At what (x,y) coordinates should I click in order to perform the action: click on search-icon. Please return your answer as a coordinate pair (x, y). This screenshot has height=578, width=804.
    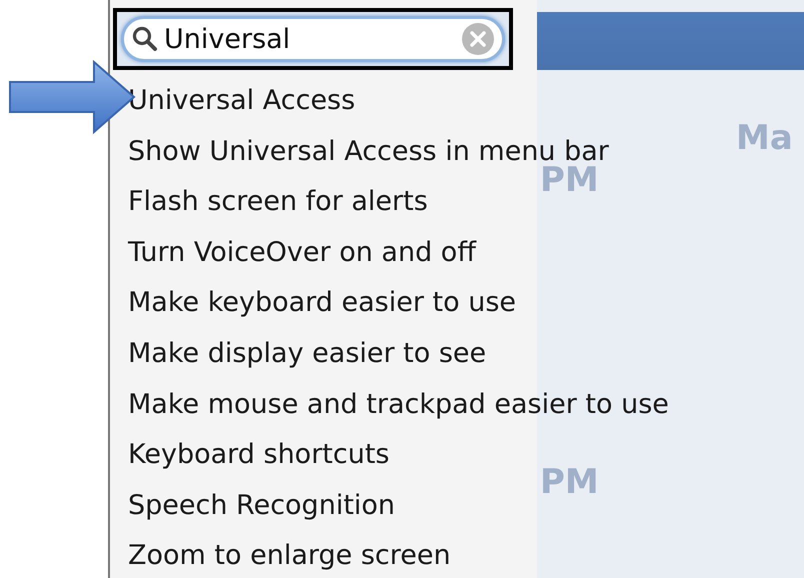
    Looking at the image, I should click on (145, 39).